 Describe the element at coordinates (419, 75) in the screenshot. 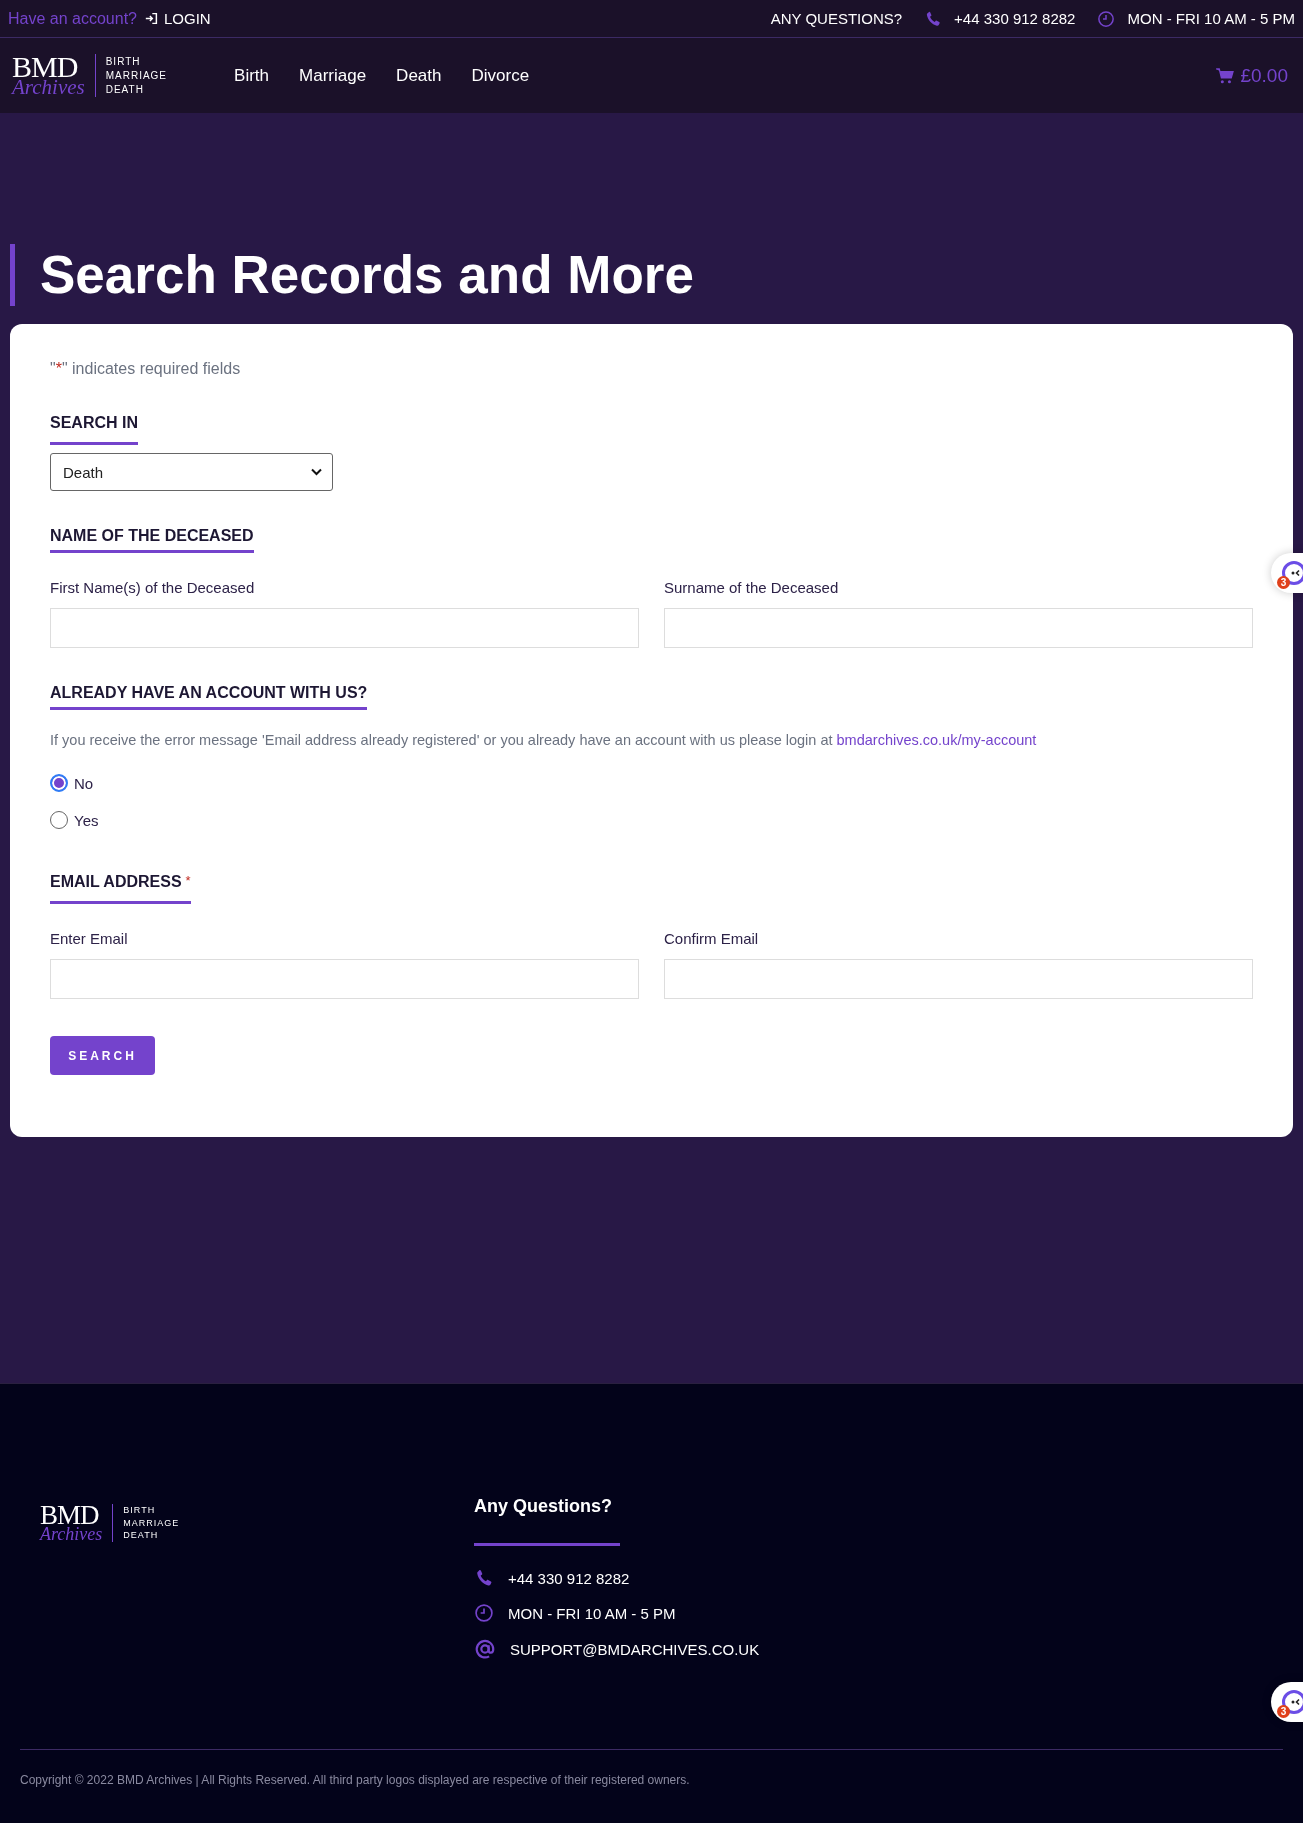

I see `nav-link: Death` at that location.